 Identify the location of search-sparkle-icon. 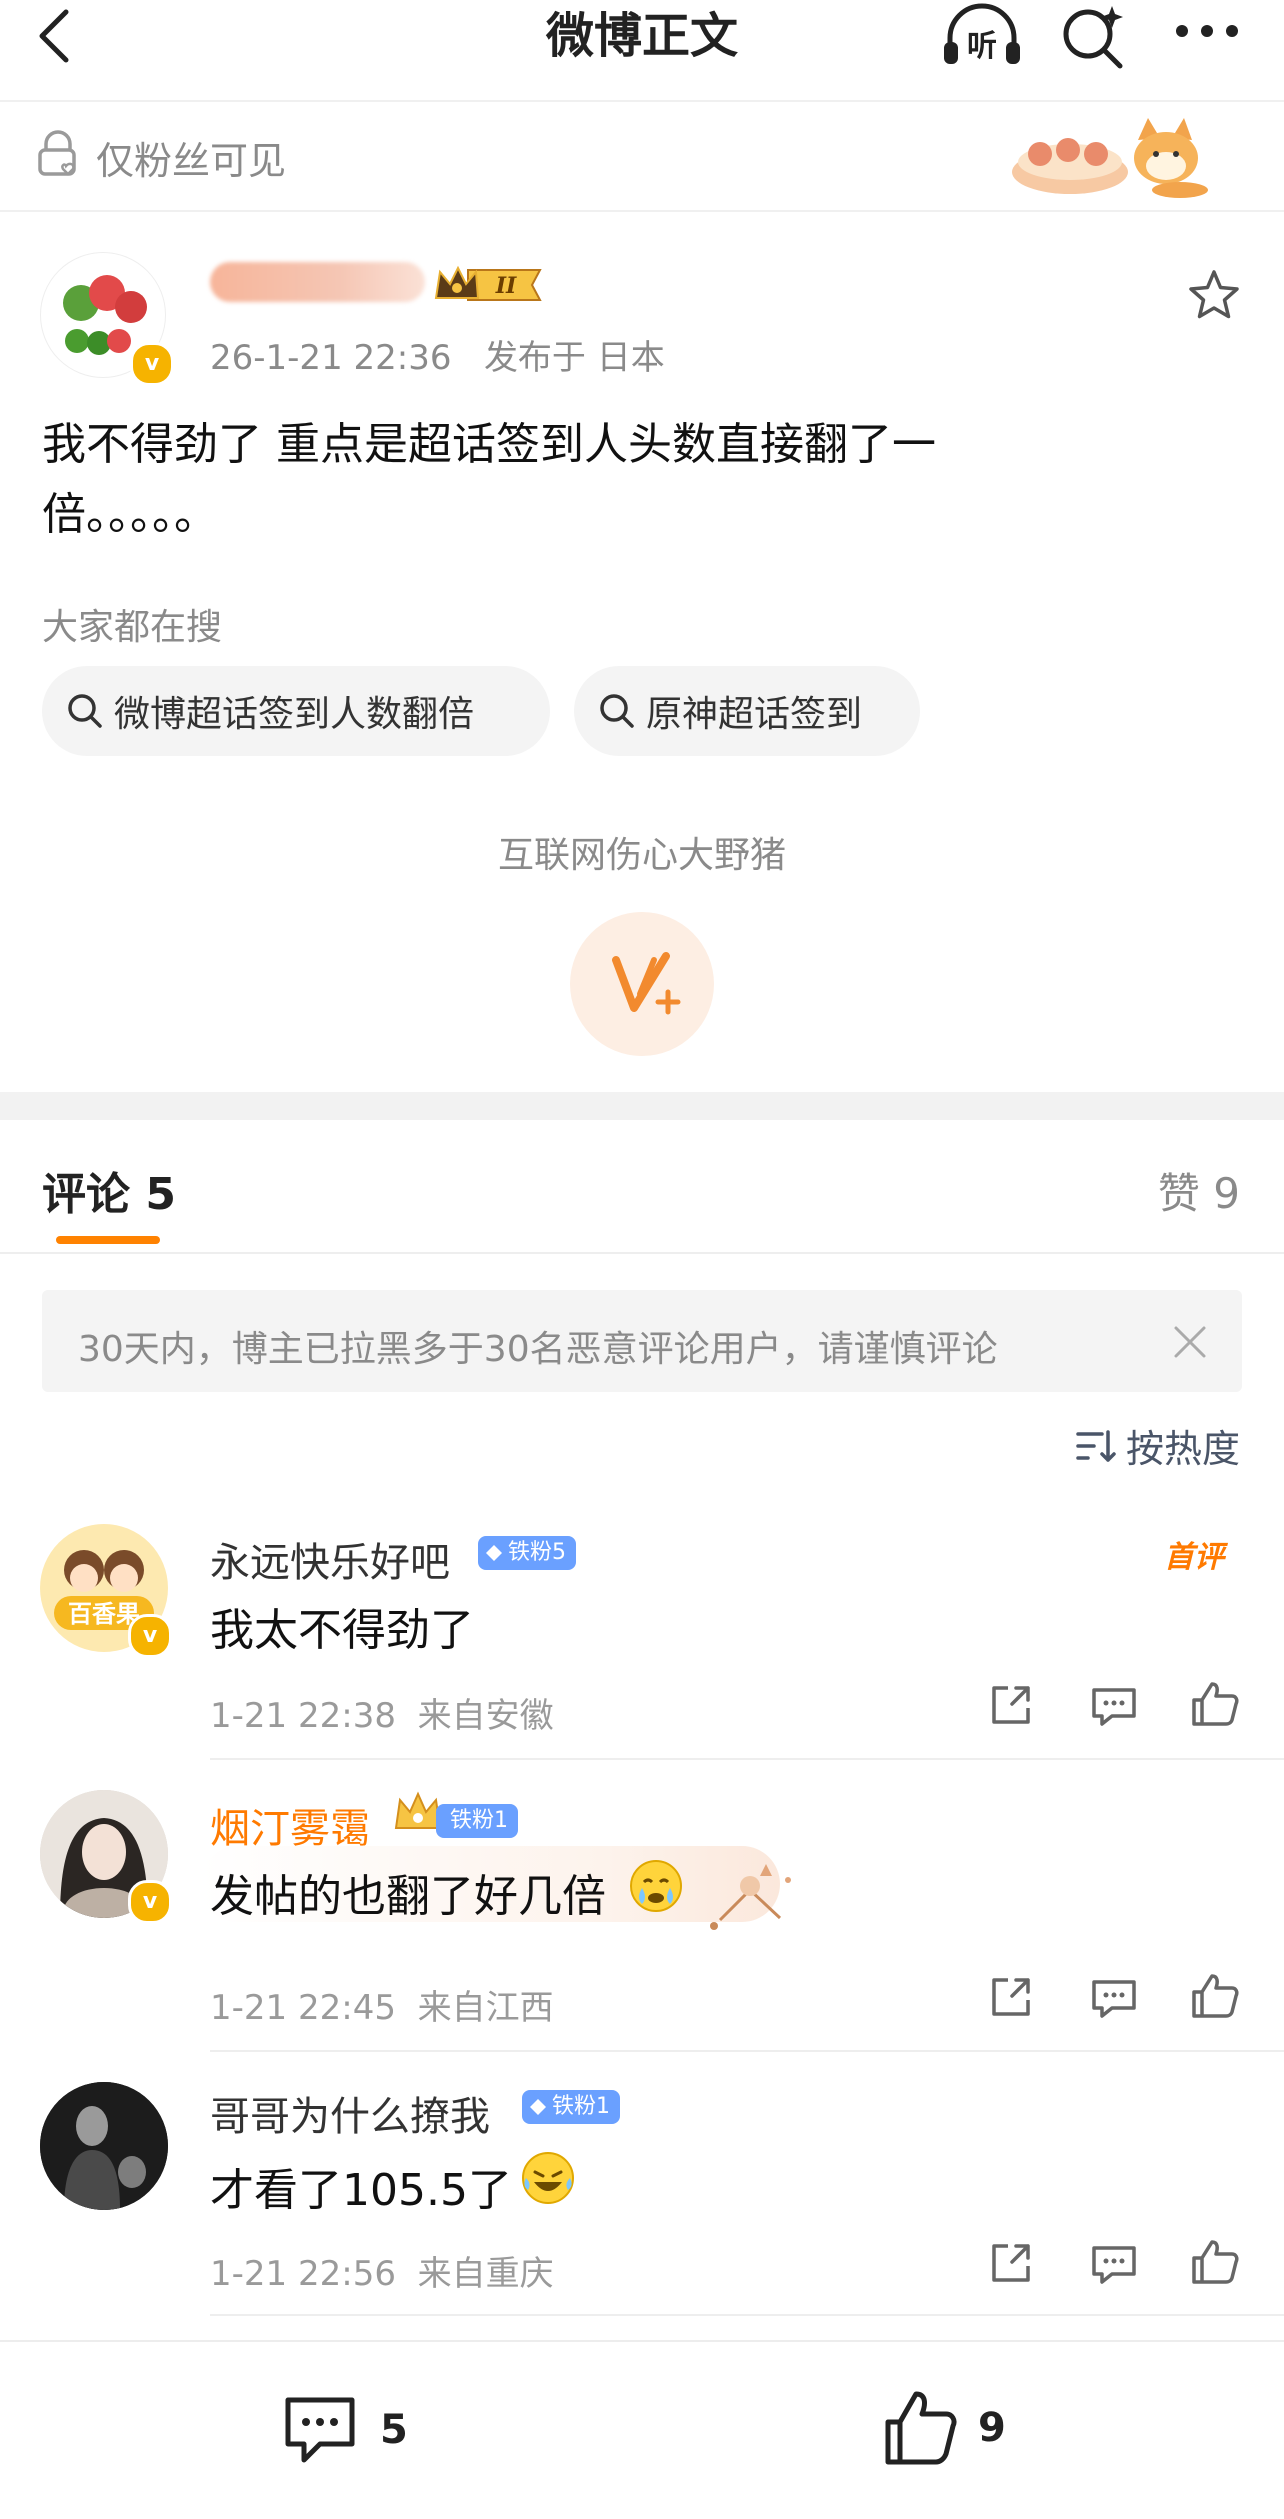
(1094, 36).